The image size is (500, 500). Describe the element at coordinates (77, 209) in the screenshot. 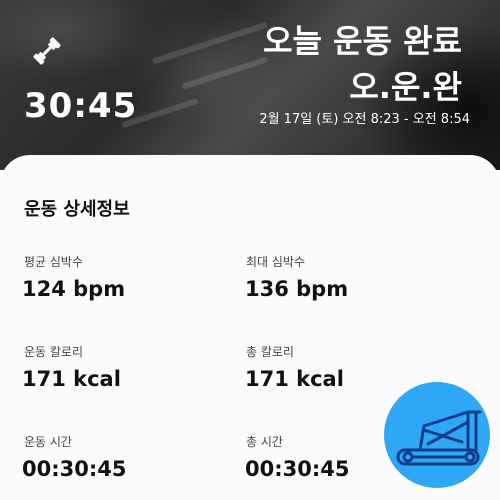

I see `section-title: 운동 상세정보` at that location.